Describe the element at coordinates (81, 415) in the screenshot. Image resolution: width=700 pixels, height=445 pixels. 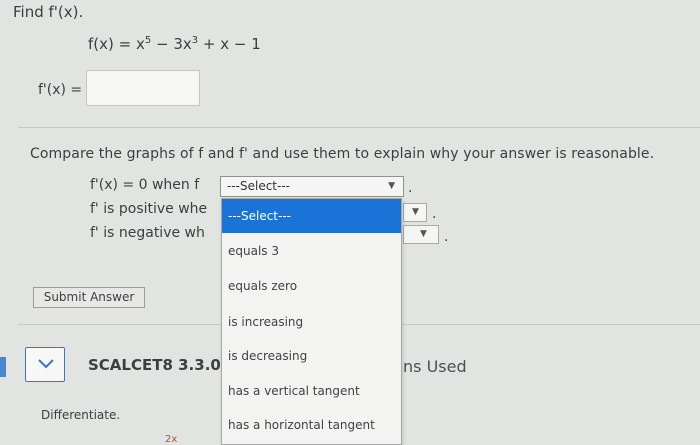
I see `next-question-instruction: Differentiate.` at that location.